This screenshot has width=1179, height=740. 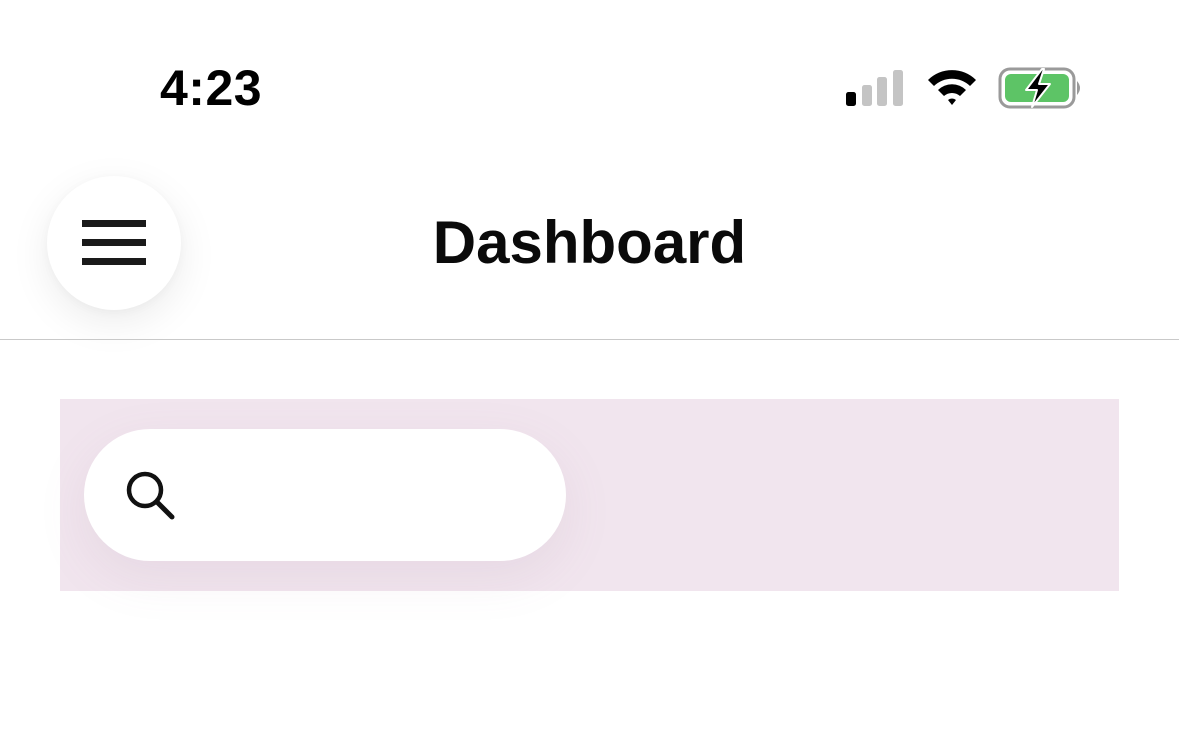 I want to click on header-divider, so click(x=589, y=339).